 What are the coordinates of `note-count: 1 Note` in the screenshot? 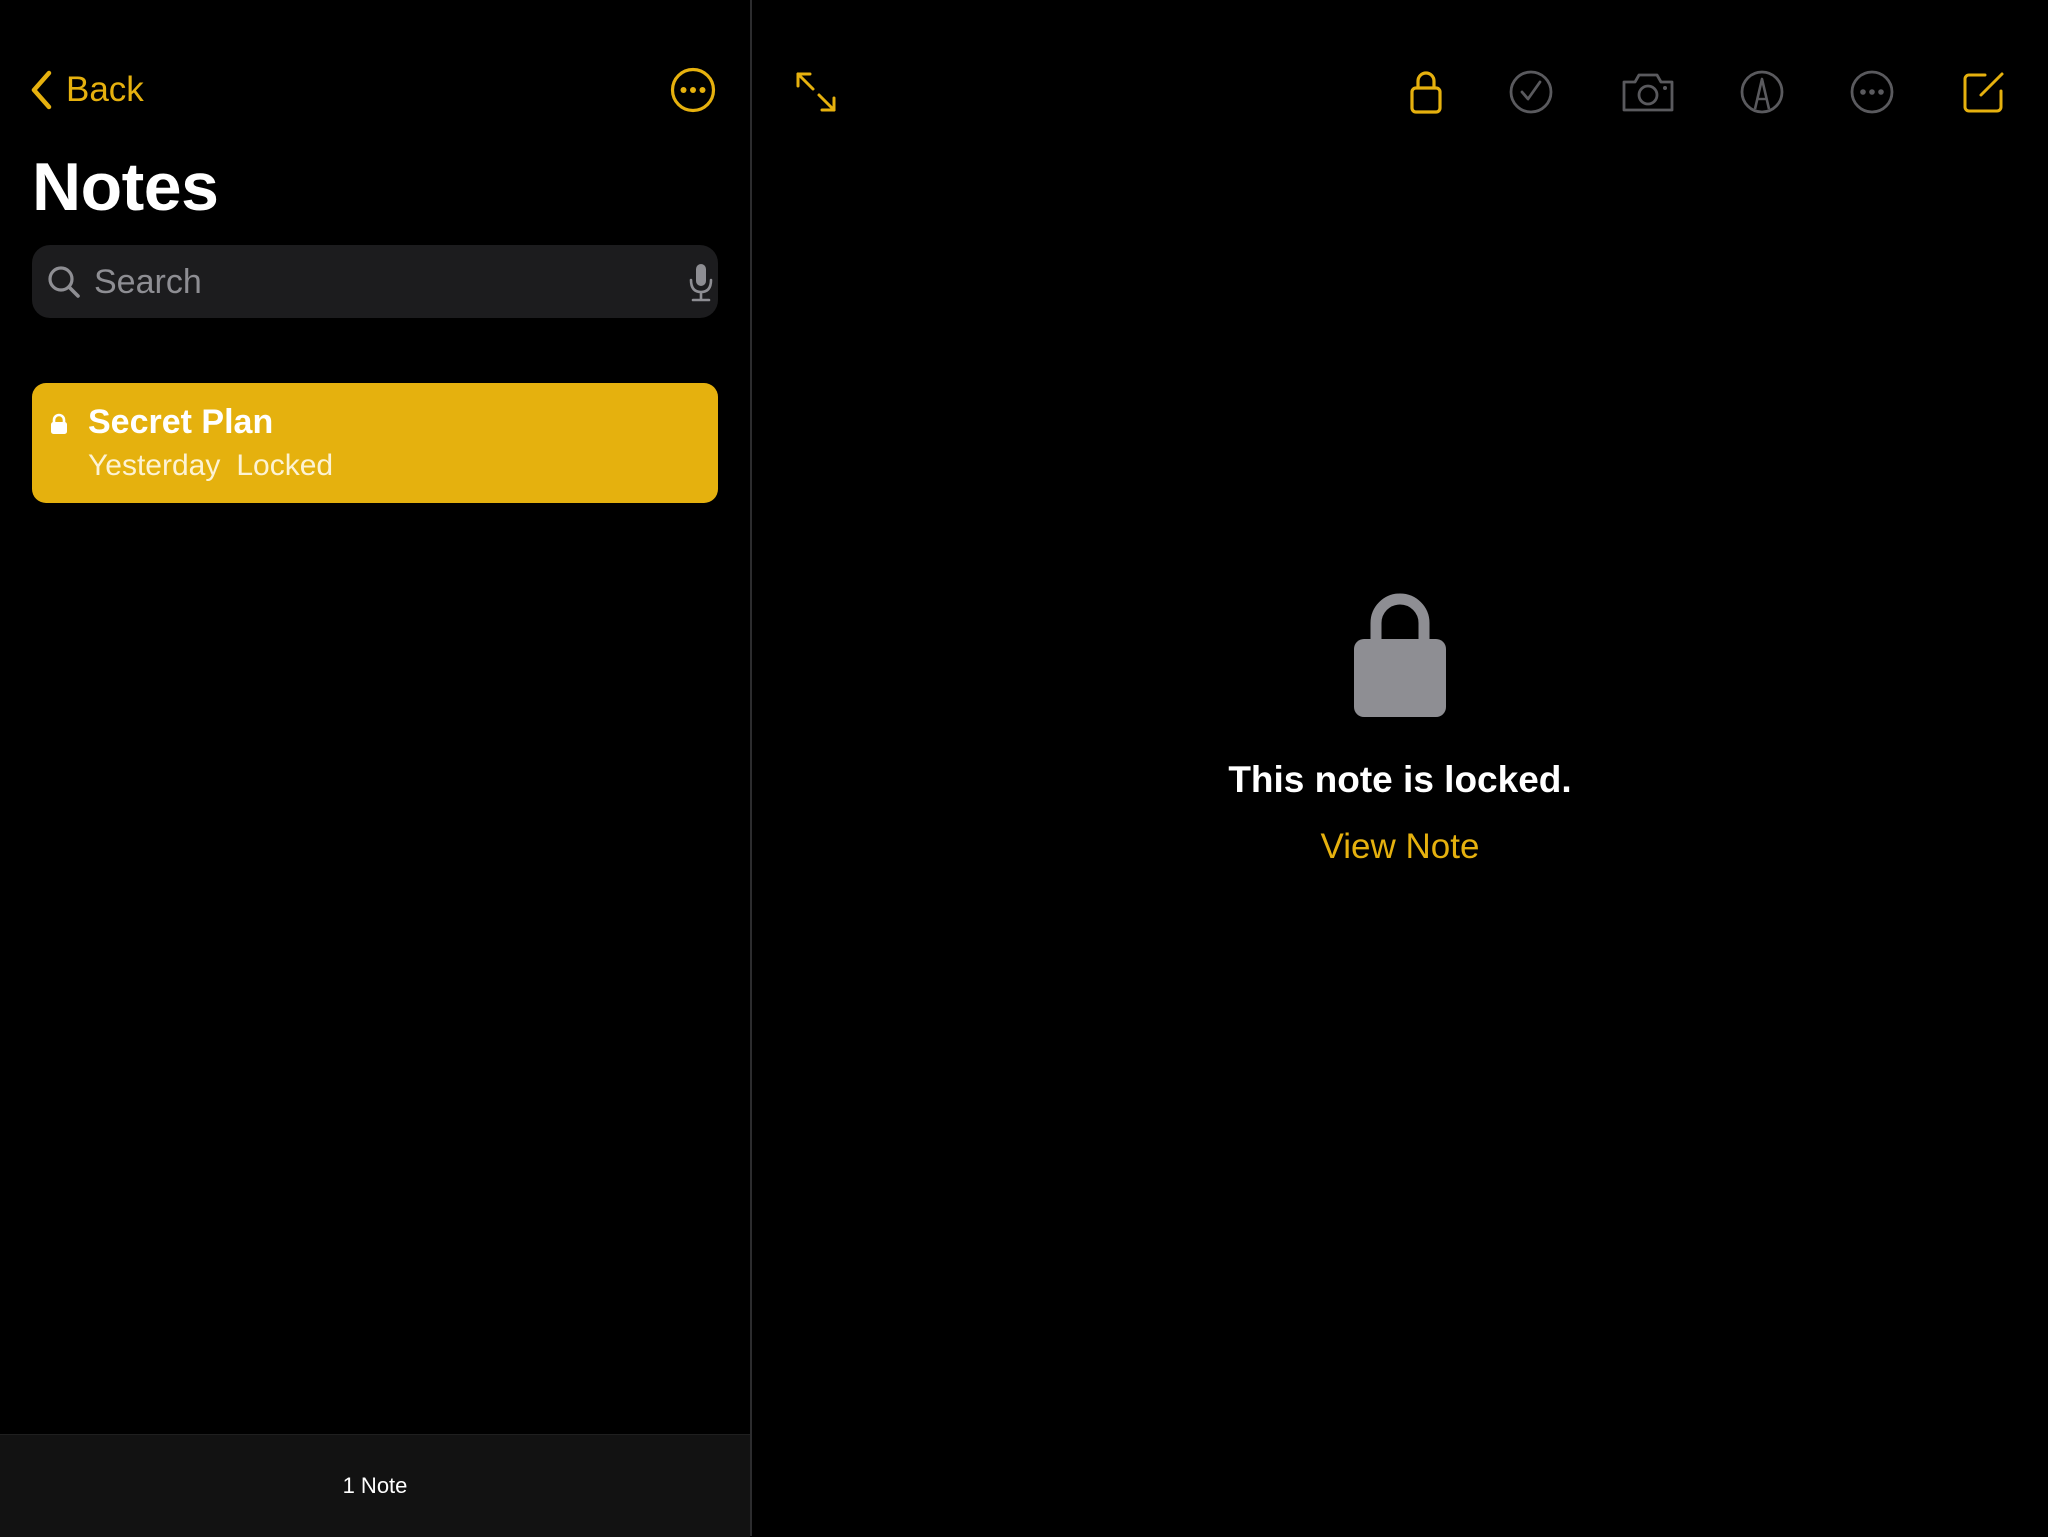 It's located at (375, 1485).